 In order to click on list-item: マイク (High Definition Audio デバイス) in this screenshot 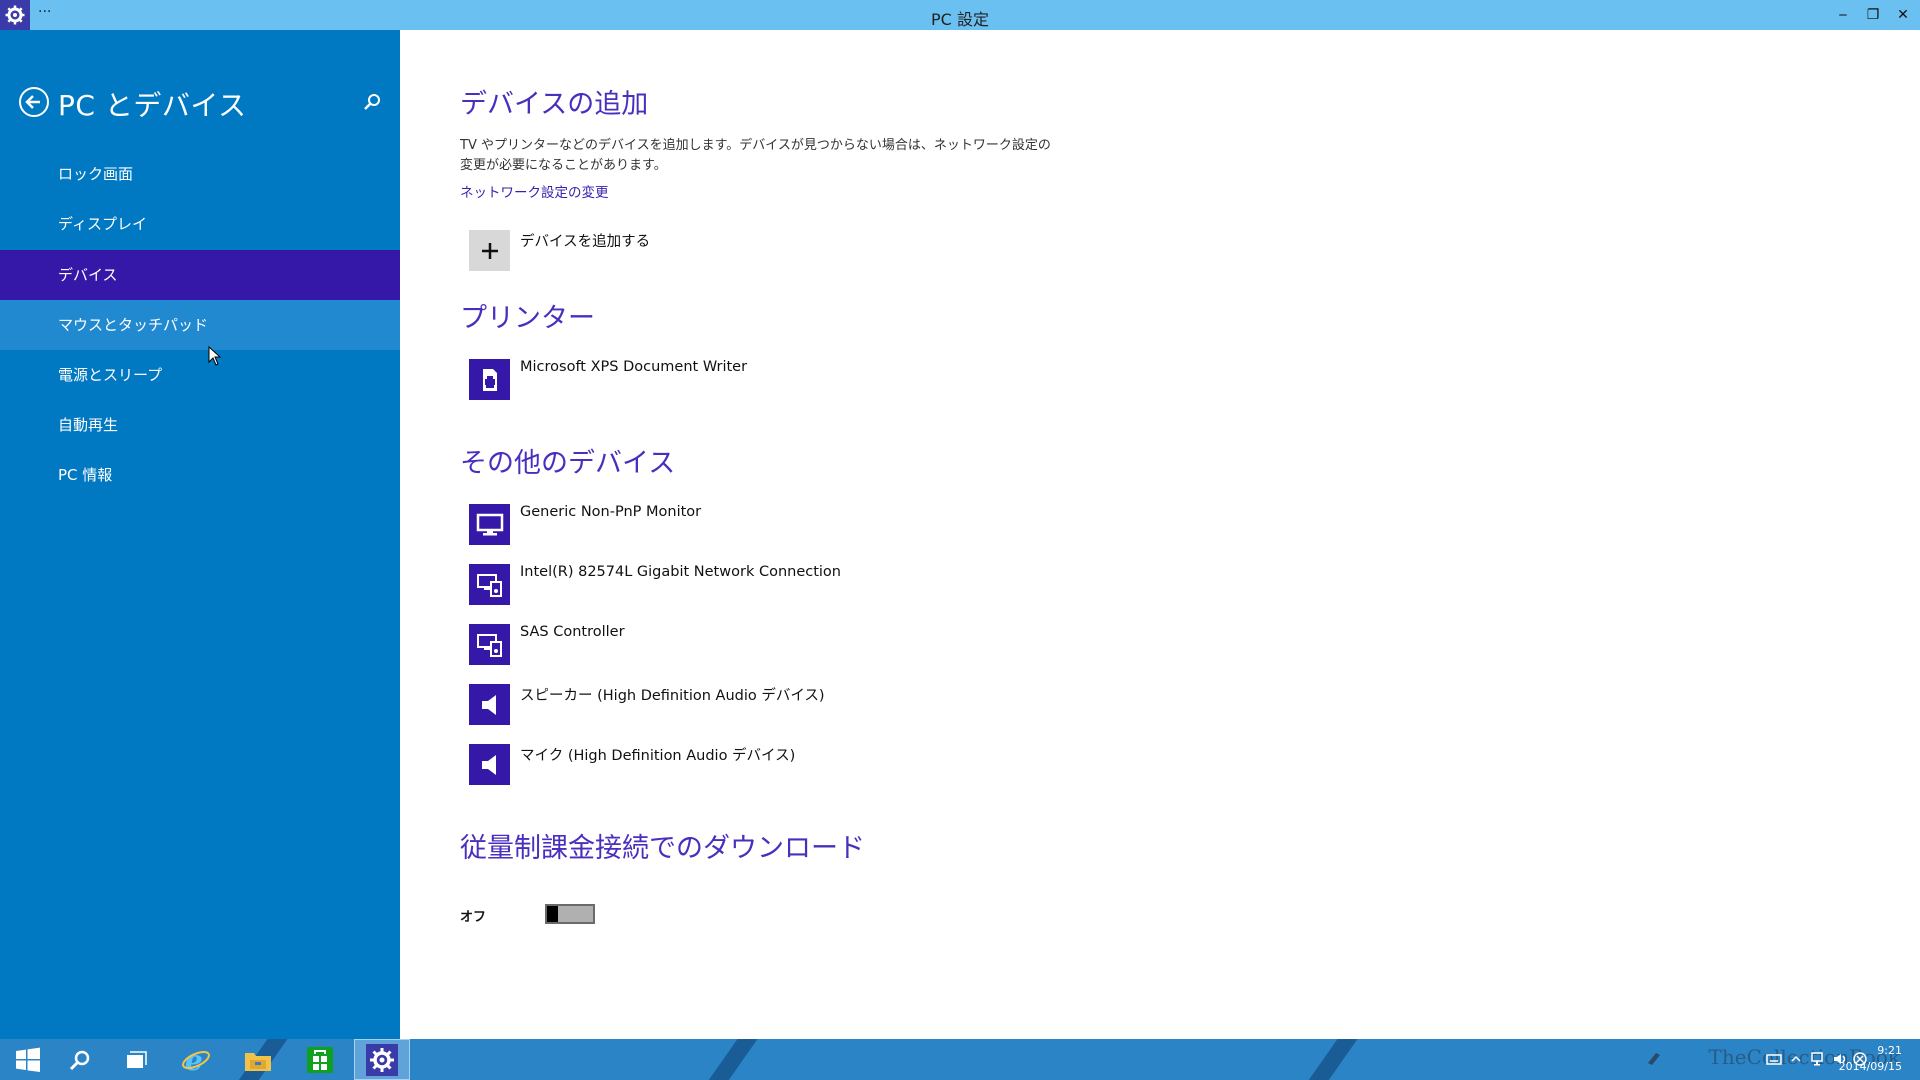, I will do `click(769, 765)`.